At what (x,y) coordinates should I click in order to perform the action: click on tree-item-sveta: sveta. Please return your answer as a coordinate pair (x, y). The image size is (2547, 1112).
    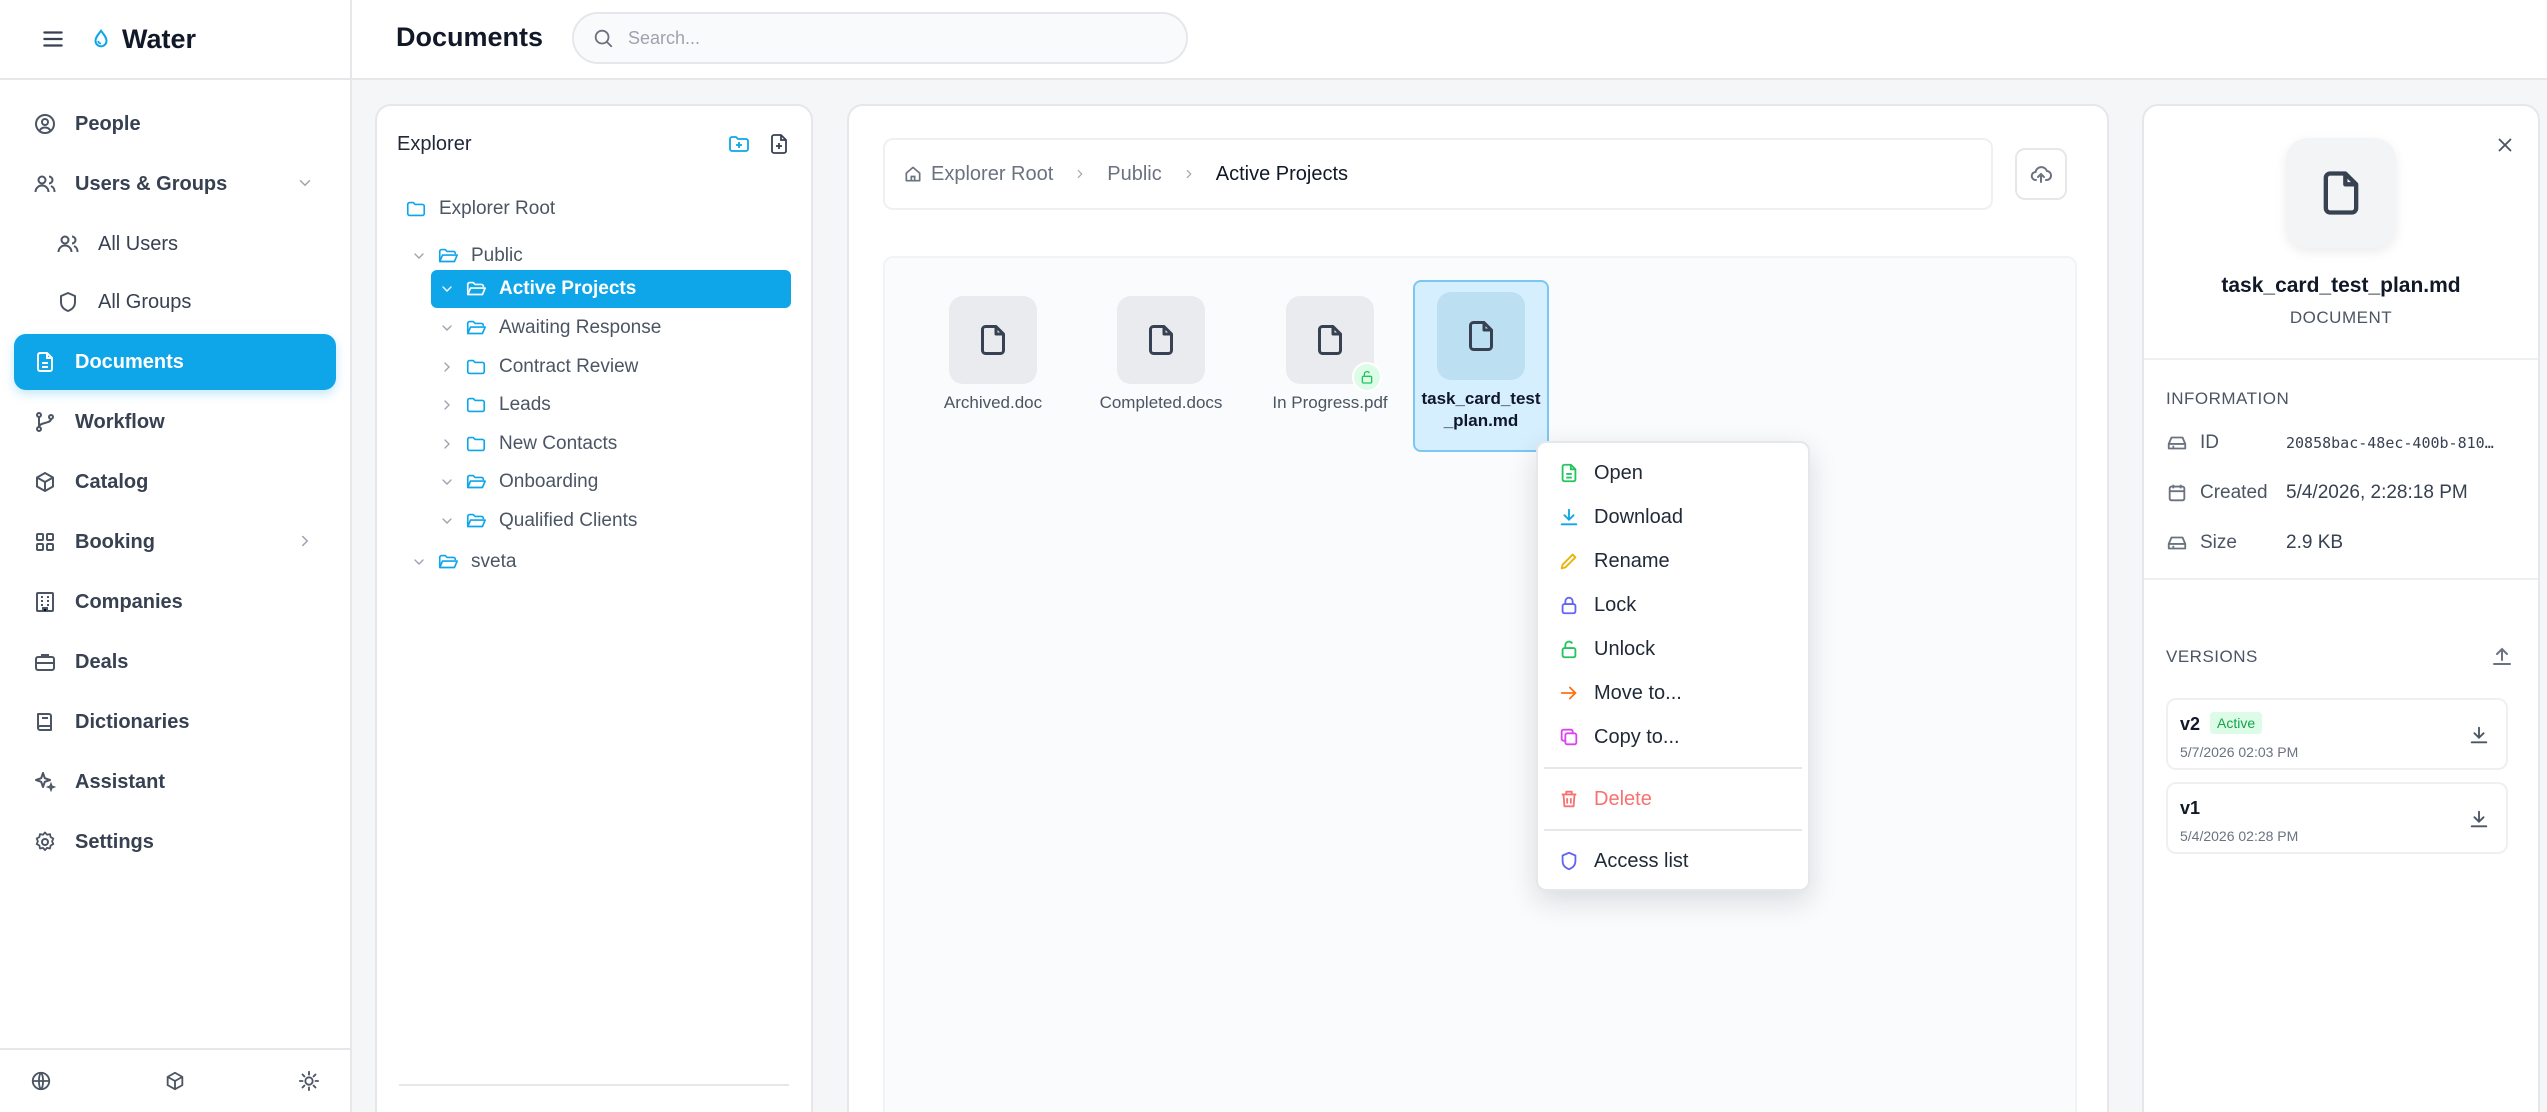
    Looking at the image, I should click on (463, 562).